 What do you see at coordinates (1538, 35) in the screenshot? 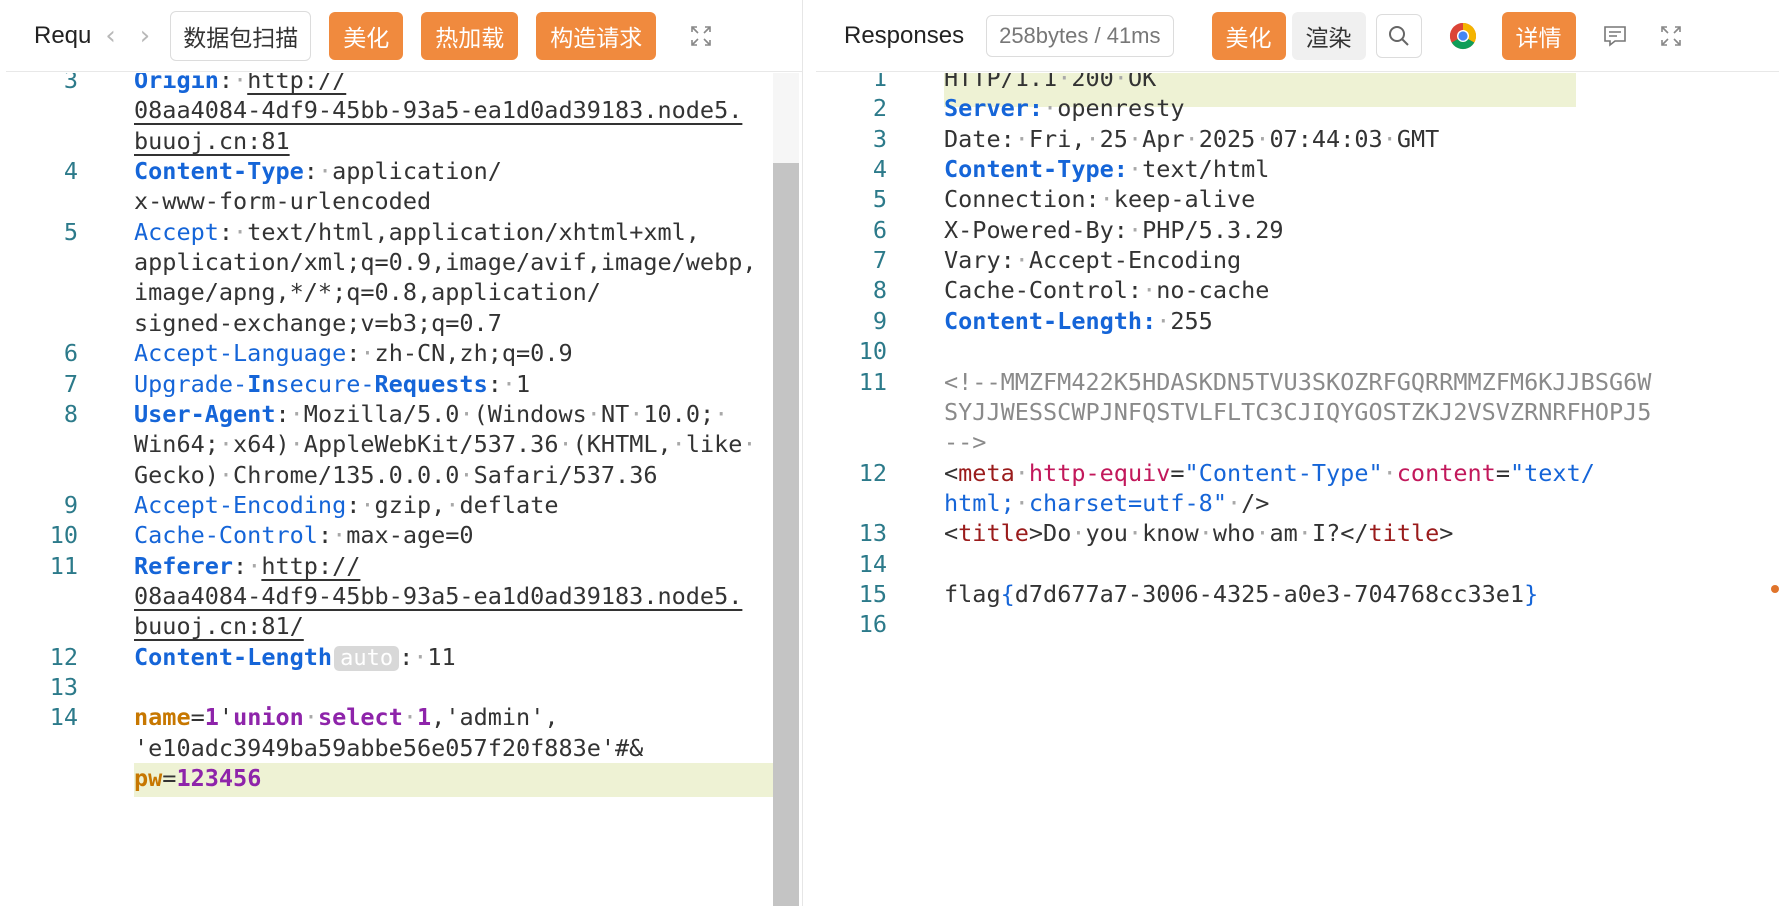
I see `details-button: 详情` at bounding box center [1538, 35].